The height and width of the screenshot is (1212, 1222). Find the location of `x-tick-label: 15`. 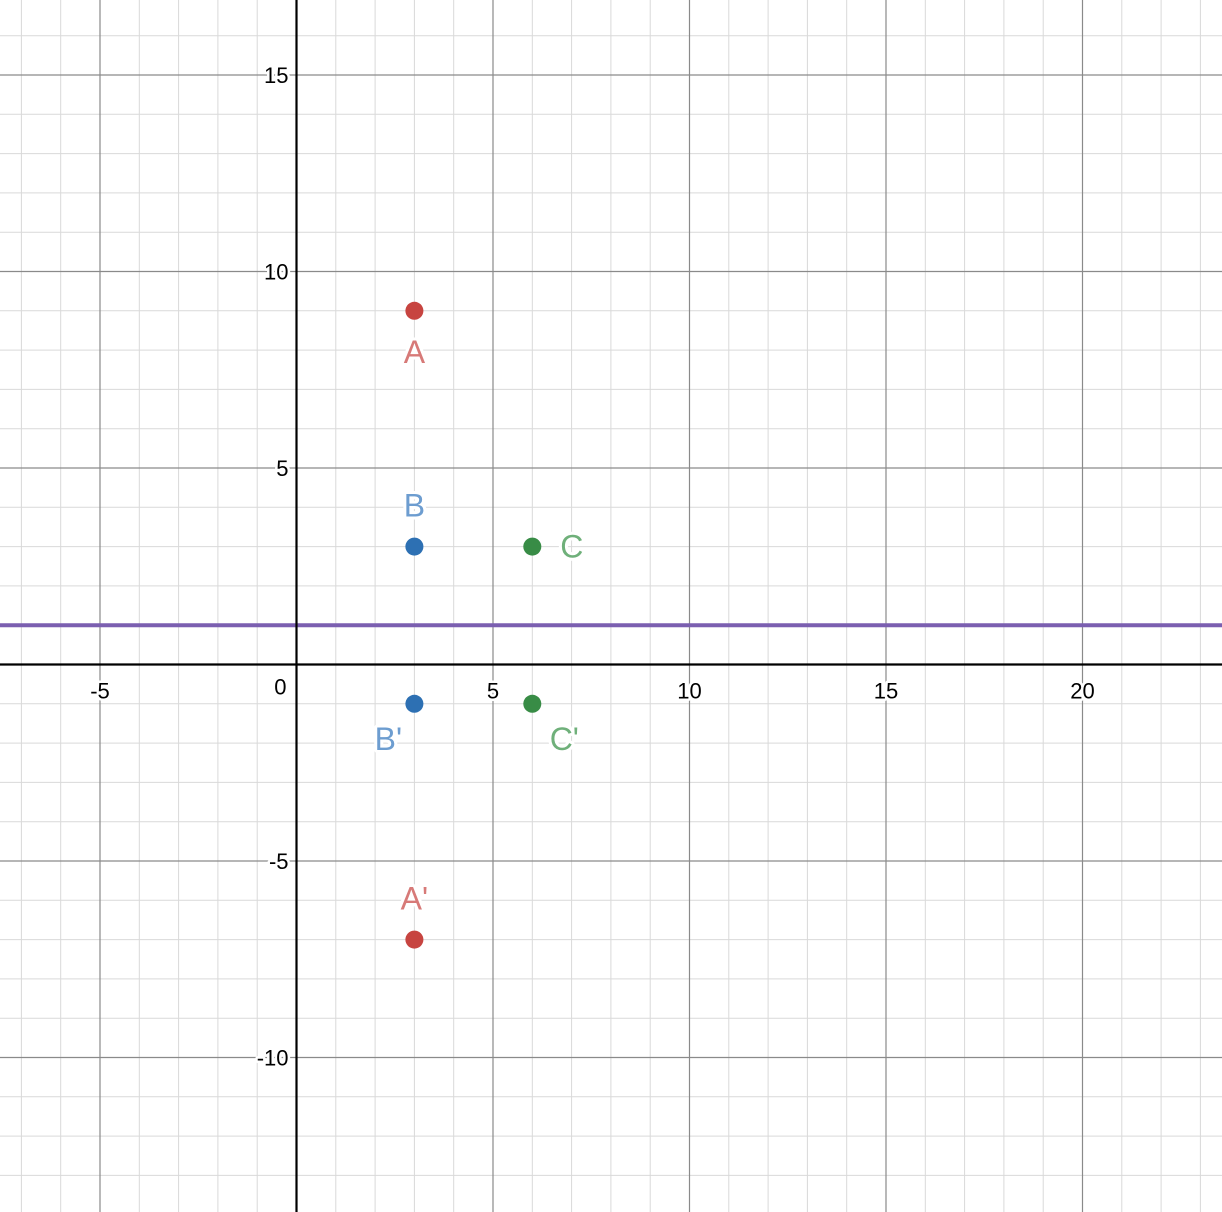

x-tick-label: 15 is located at coordinates (886, 691).